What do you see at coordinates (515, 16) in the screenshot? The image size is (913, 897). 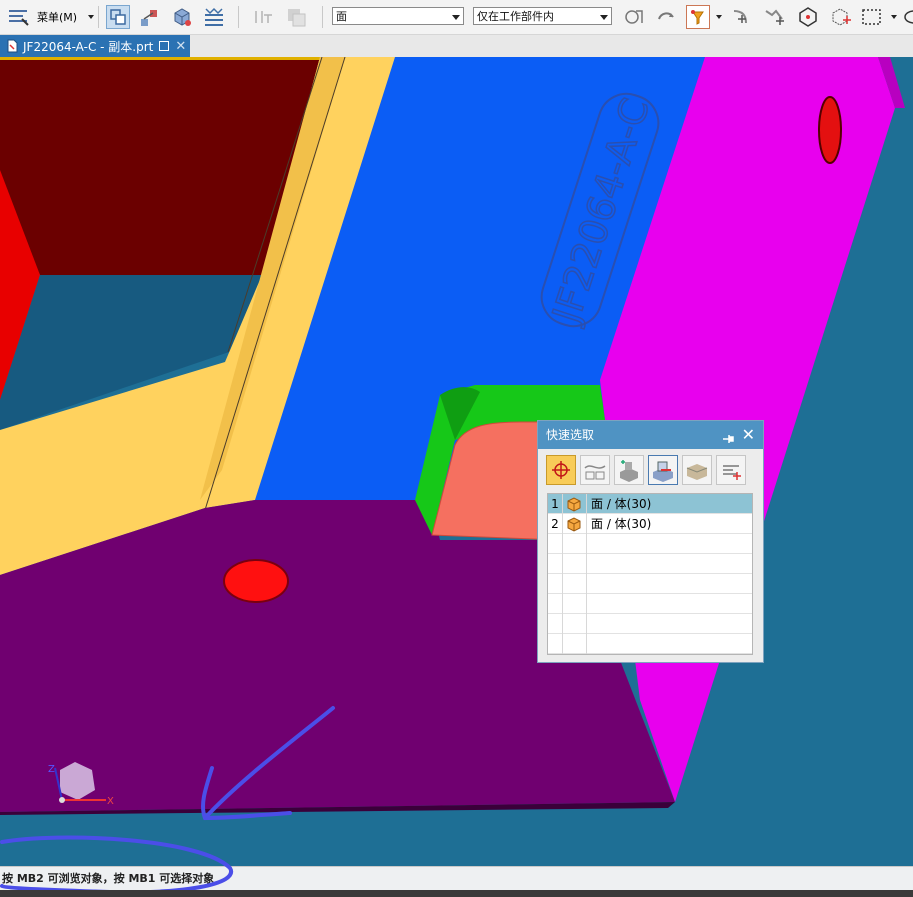 I see `scope-filter-value: 仅在工作部件内` at bounding box center [515, 16].